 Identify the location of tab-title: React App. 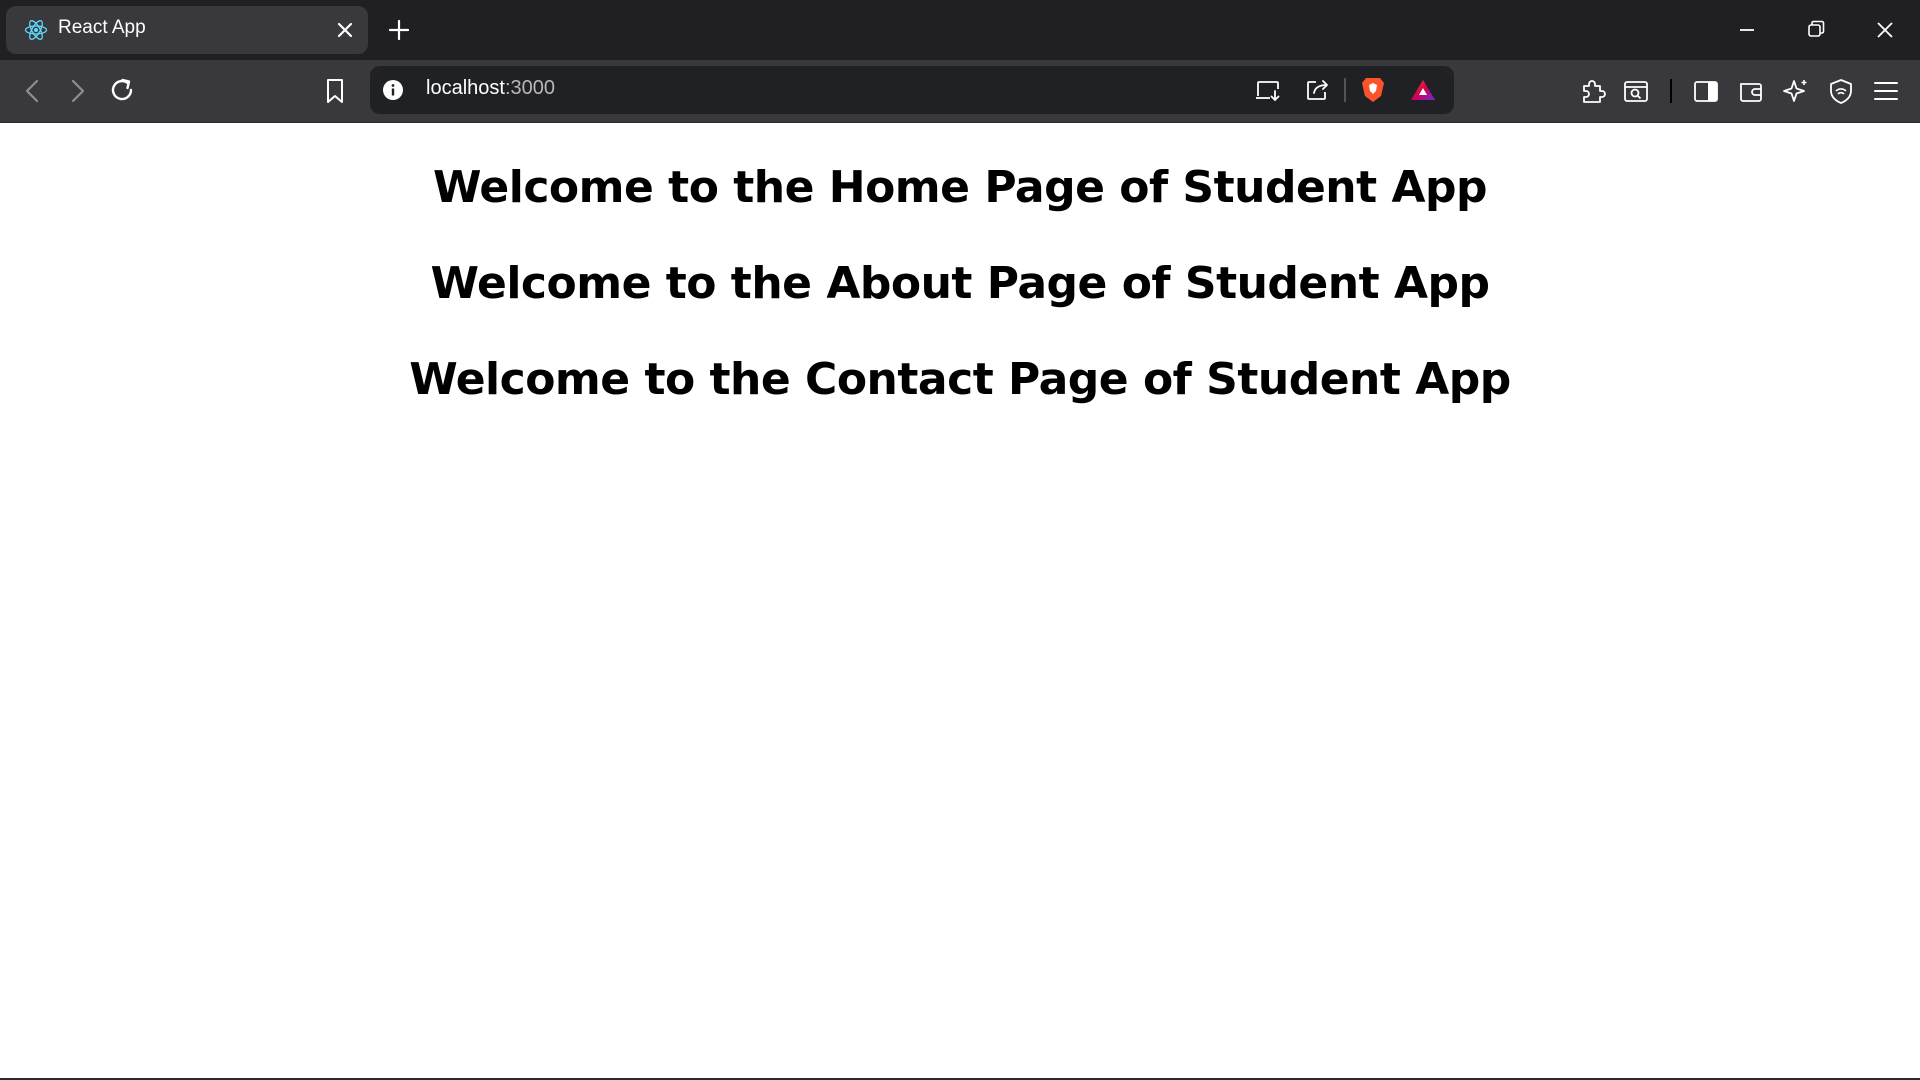
(102, 27).